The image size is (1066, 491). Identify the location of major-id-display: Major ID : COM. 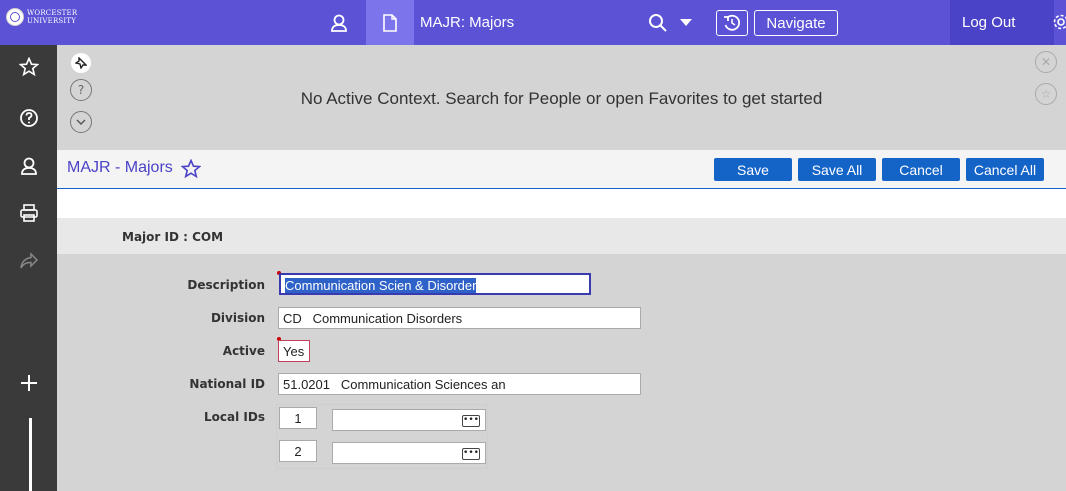
(172, 237).